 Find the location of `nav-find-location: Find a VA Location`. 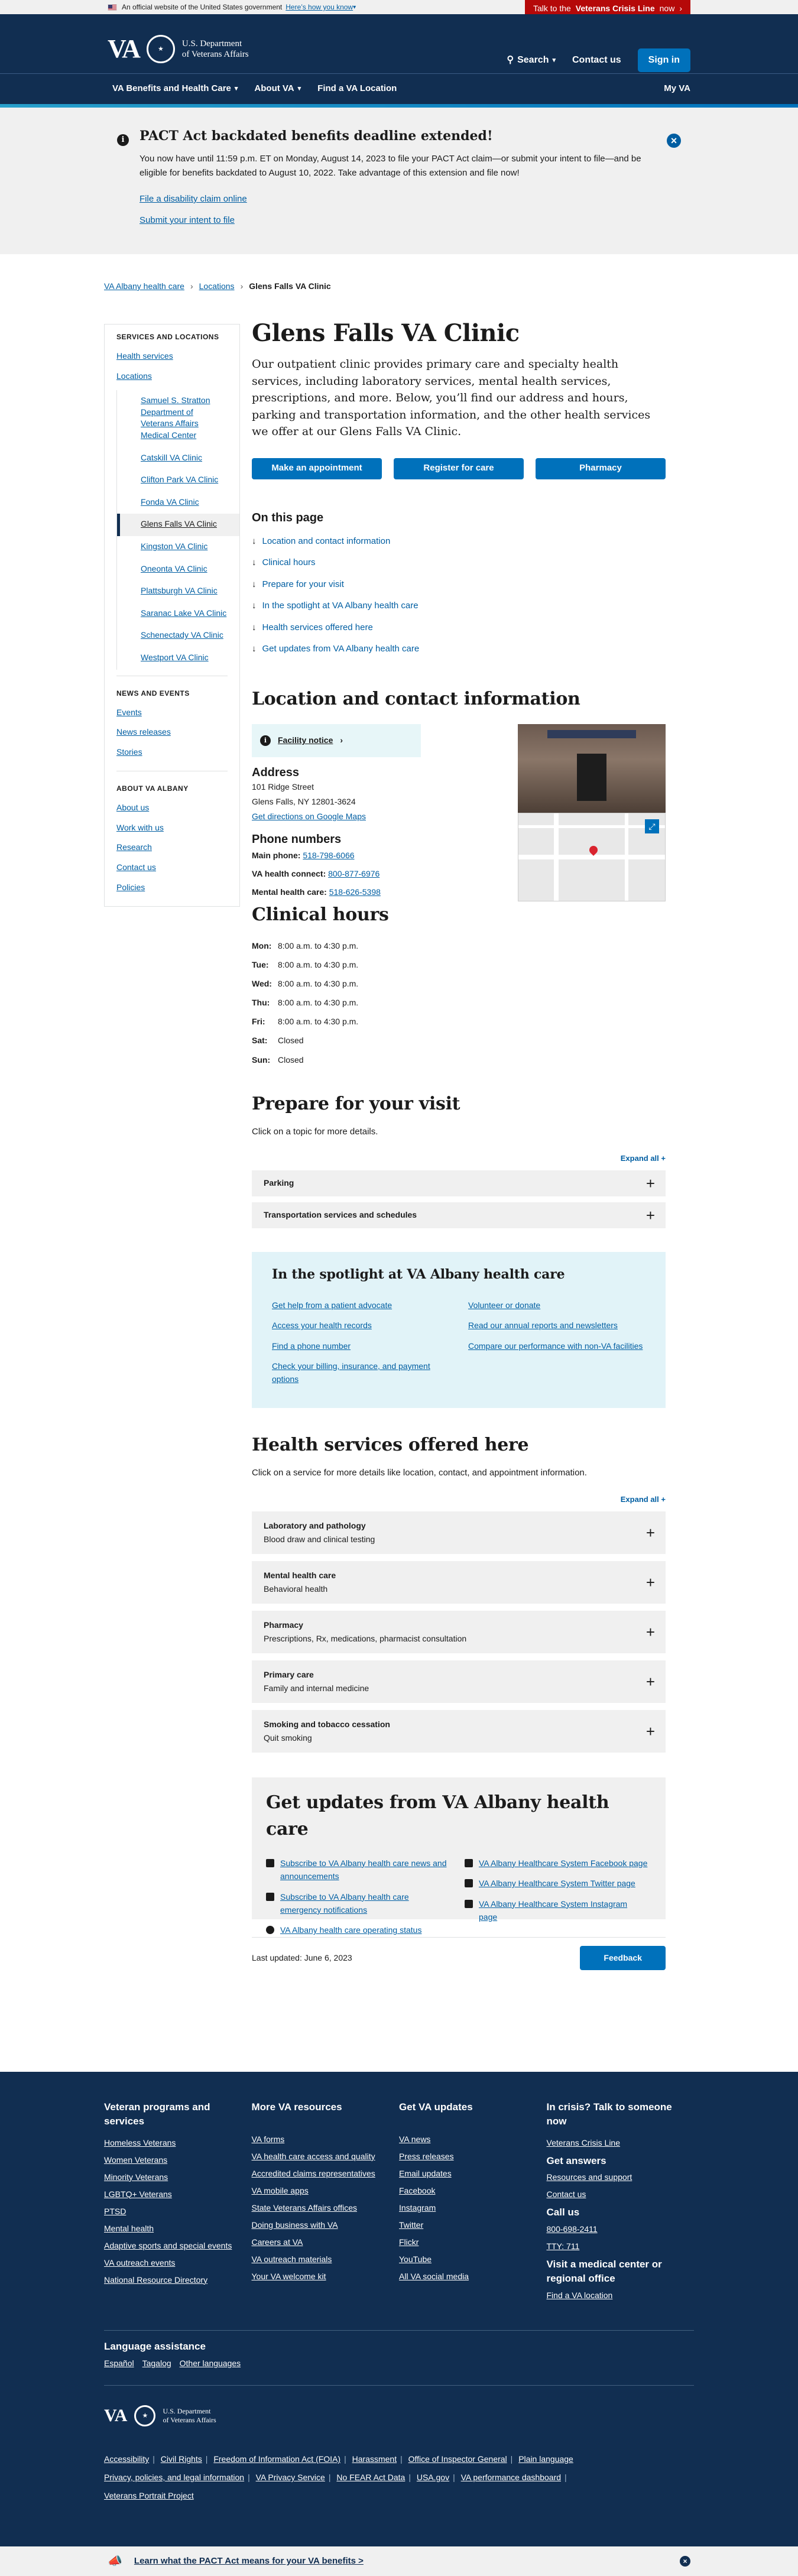

nav-find-location: Find a VA Location is located at coordinates (357, 89).